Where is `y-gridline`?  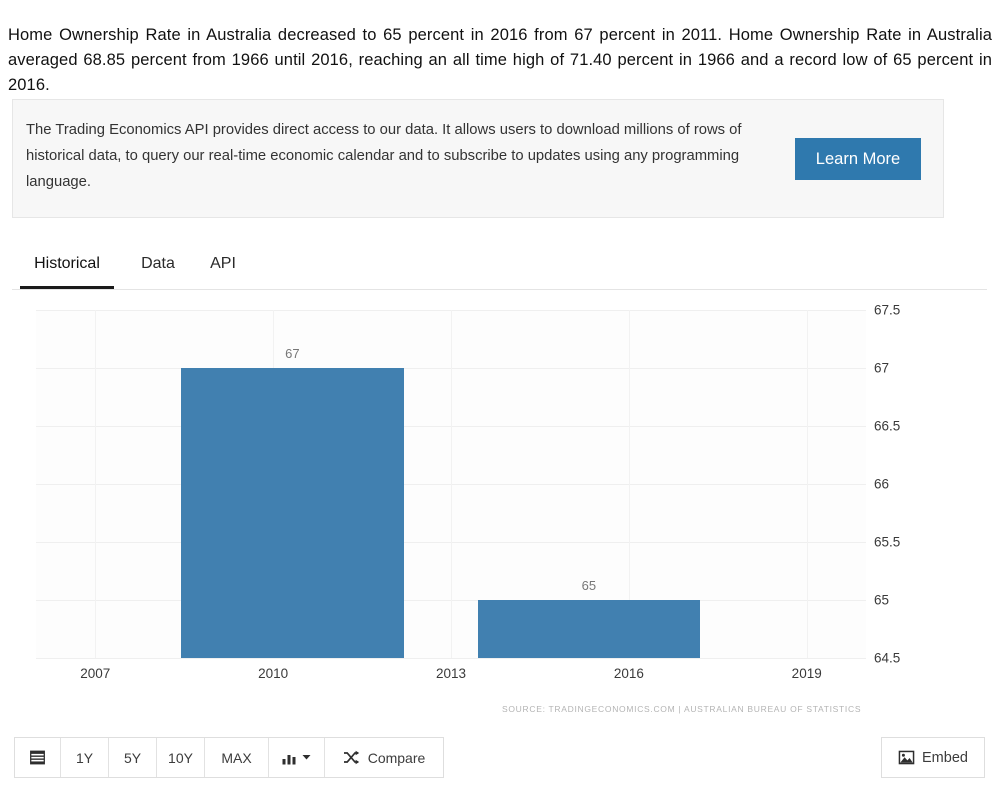
y-gridline is located at coordinates (451, 658).